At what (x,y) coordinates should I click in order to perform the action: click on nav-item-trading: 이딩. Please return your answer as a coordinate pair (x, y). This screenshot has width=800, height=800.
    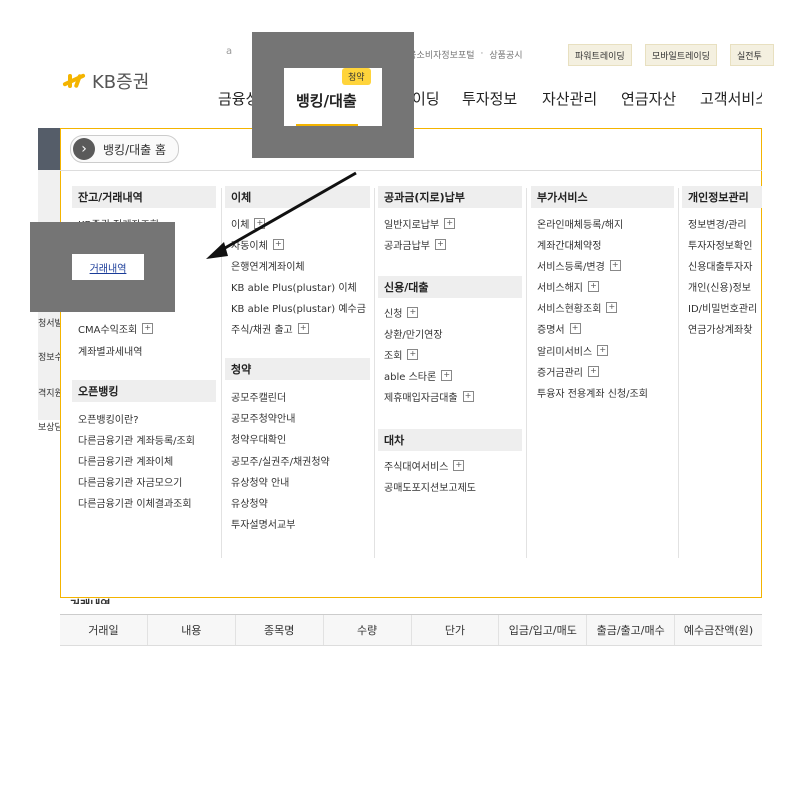
    Looking at the image, I should click on (426, 101).